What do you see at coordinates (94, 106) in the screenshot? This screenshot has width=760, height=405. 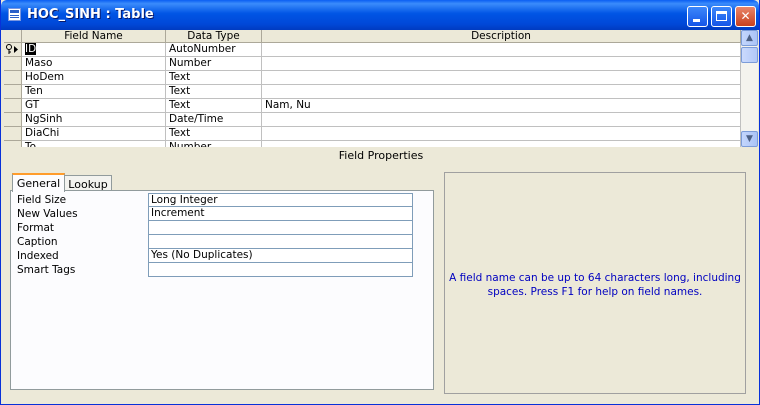 I see `field-name-cell: GT` at bounding box center [94, 106].